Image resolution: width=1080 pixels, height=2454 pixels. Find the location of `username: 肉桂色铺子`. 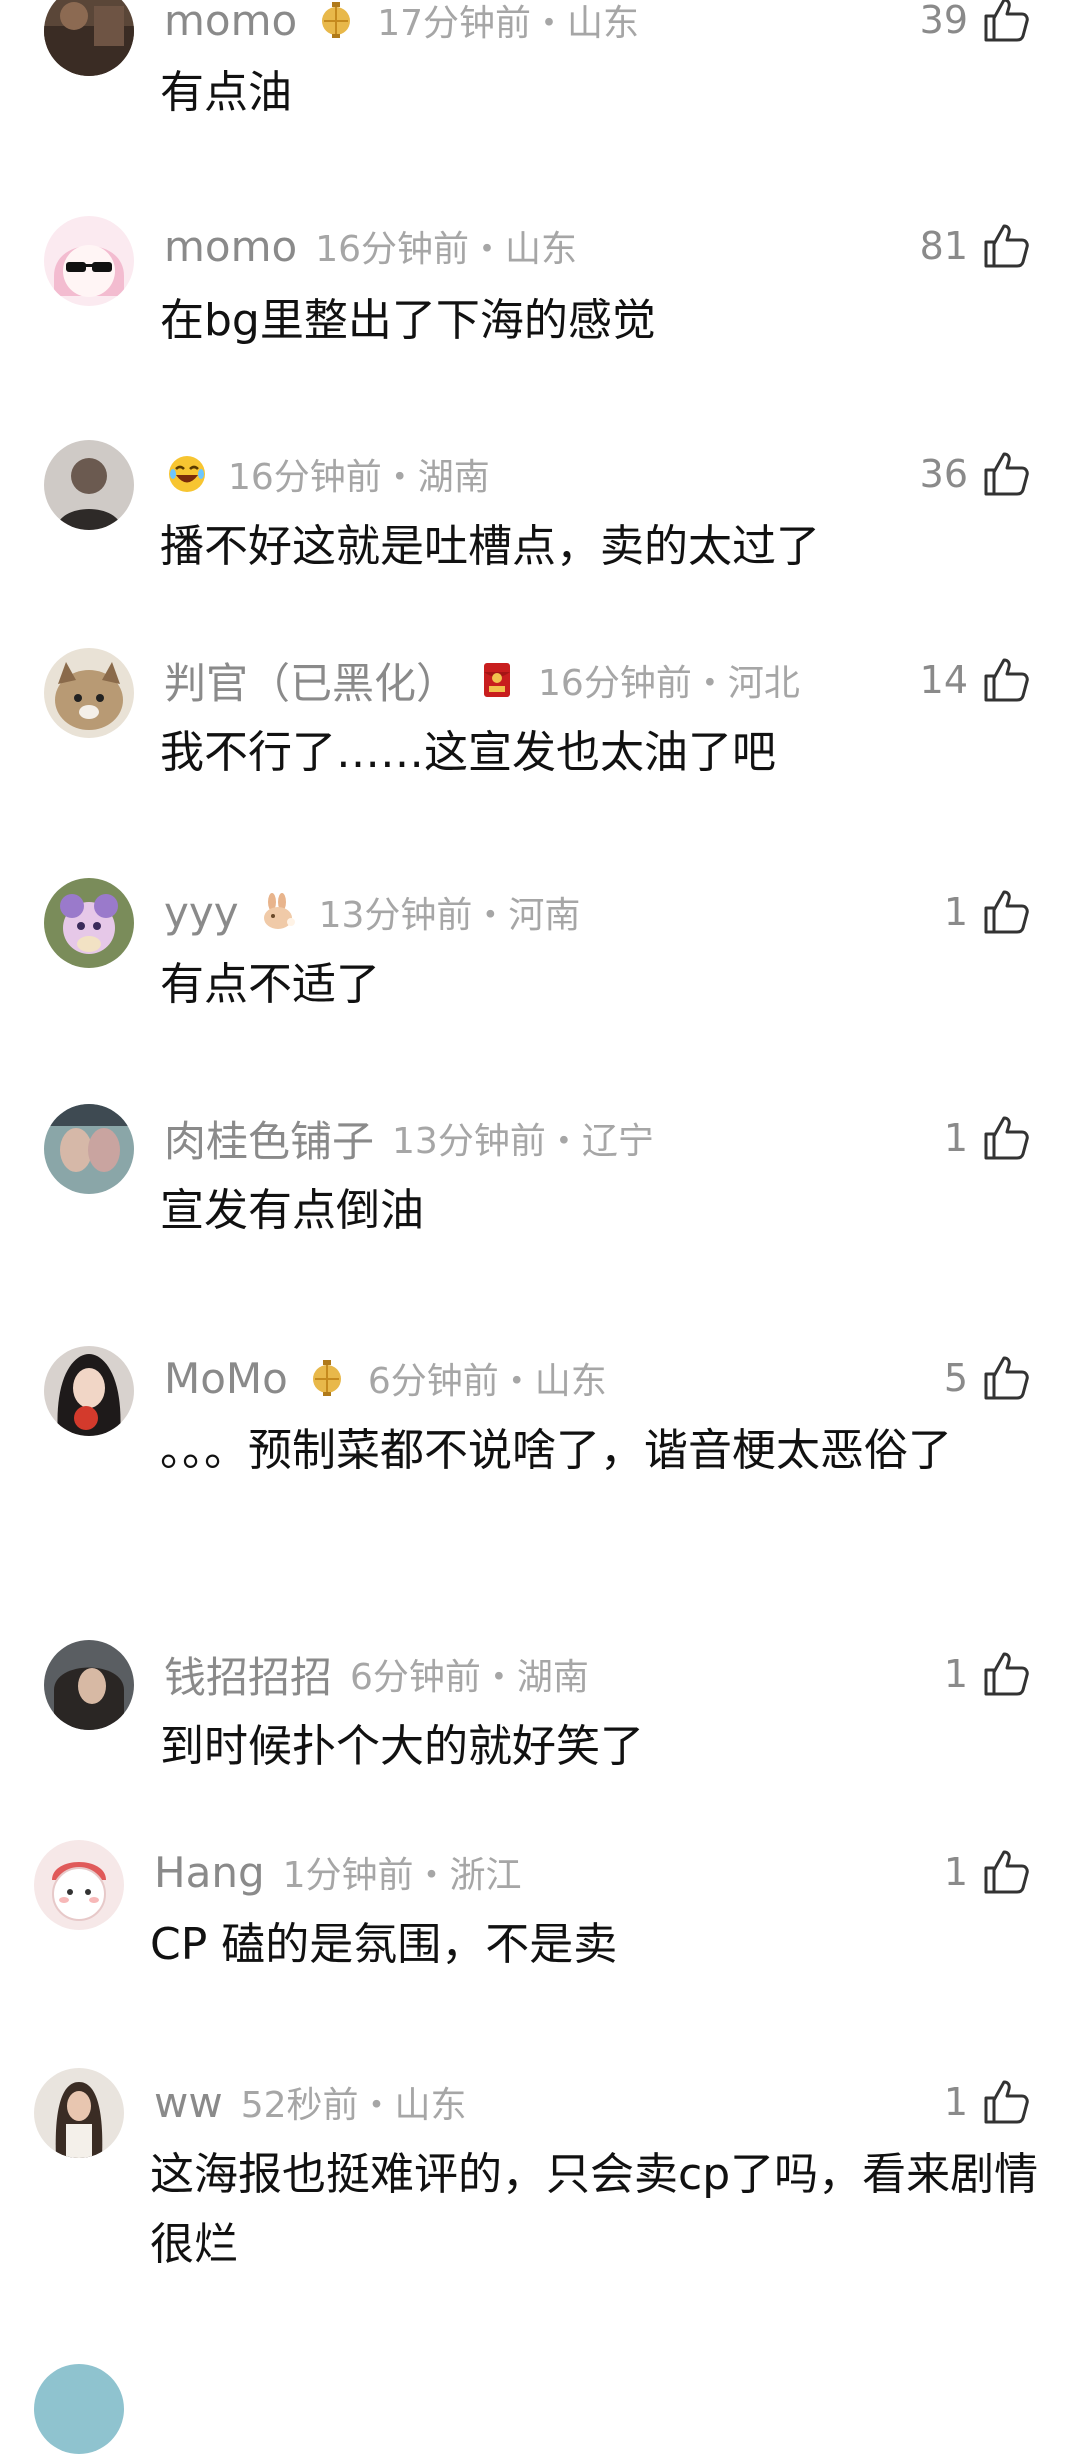

username: 肉桂色铺子 is located at coordinates (269, 1138).